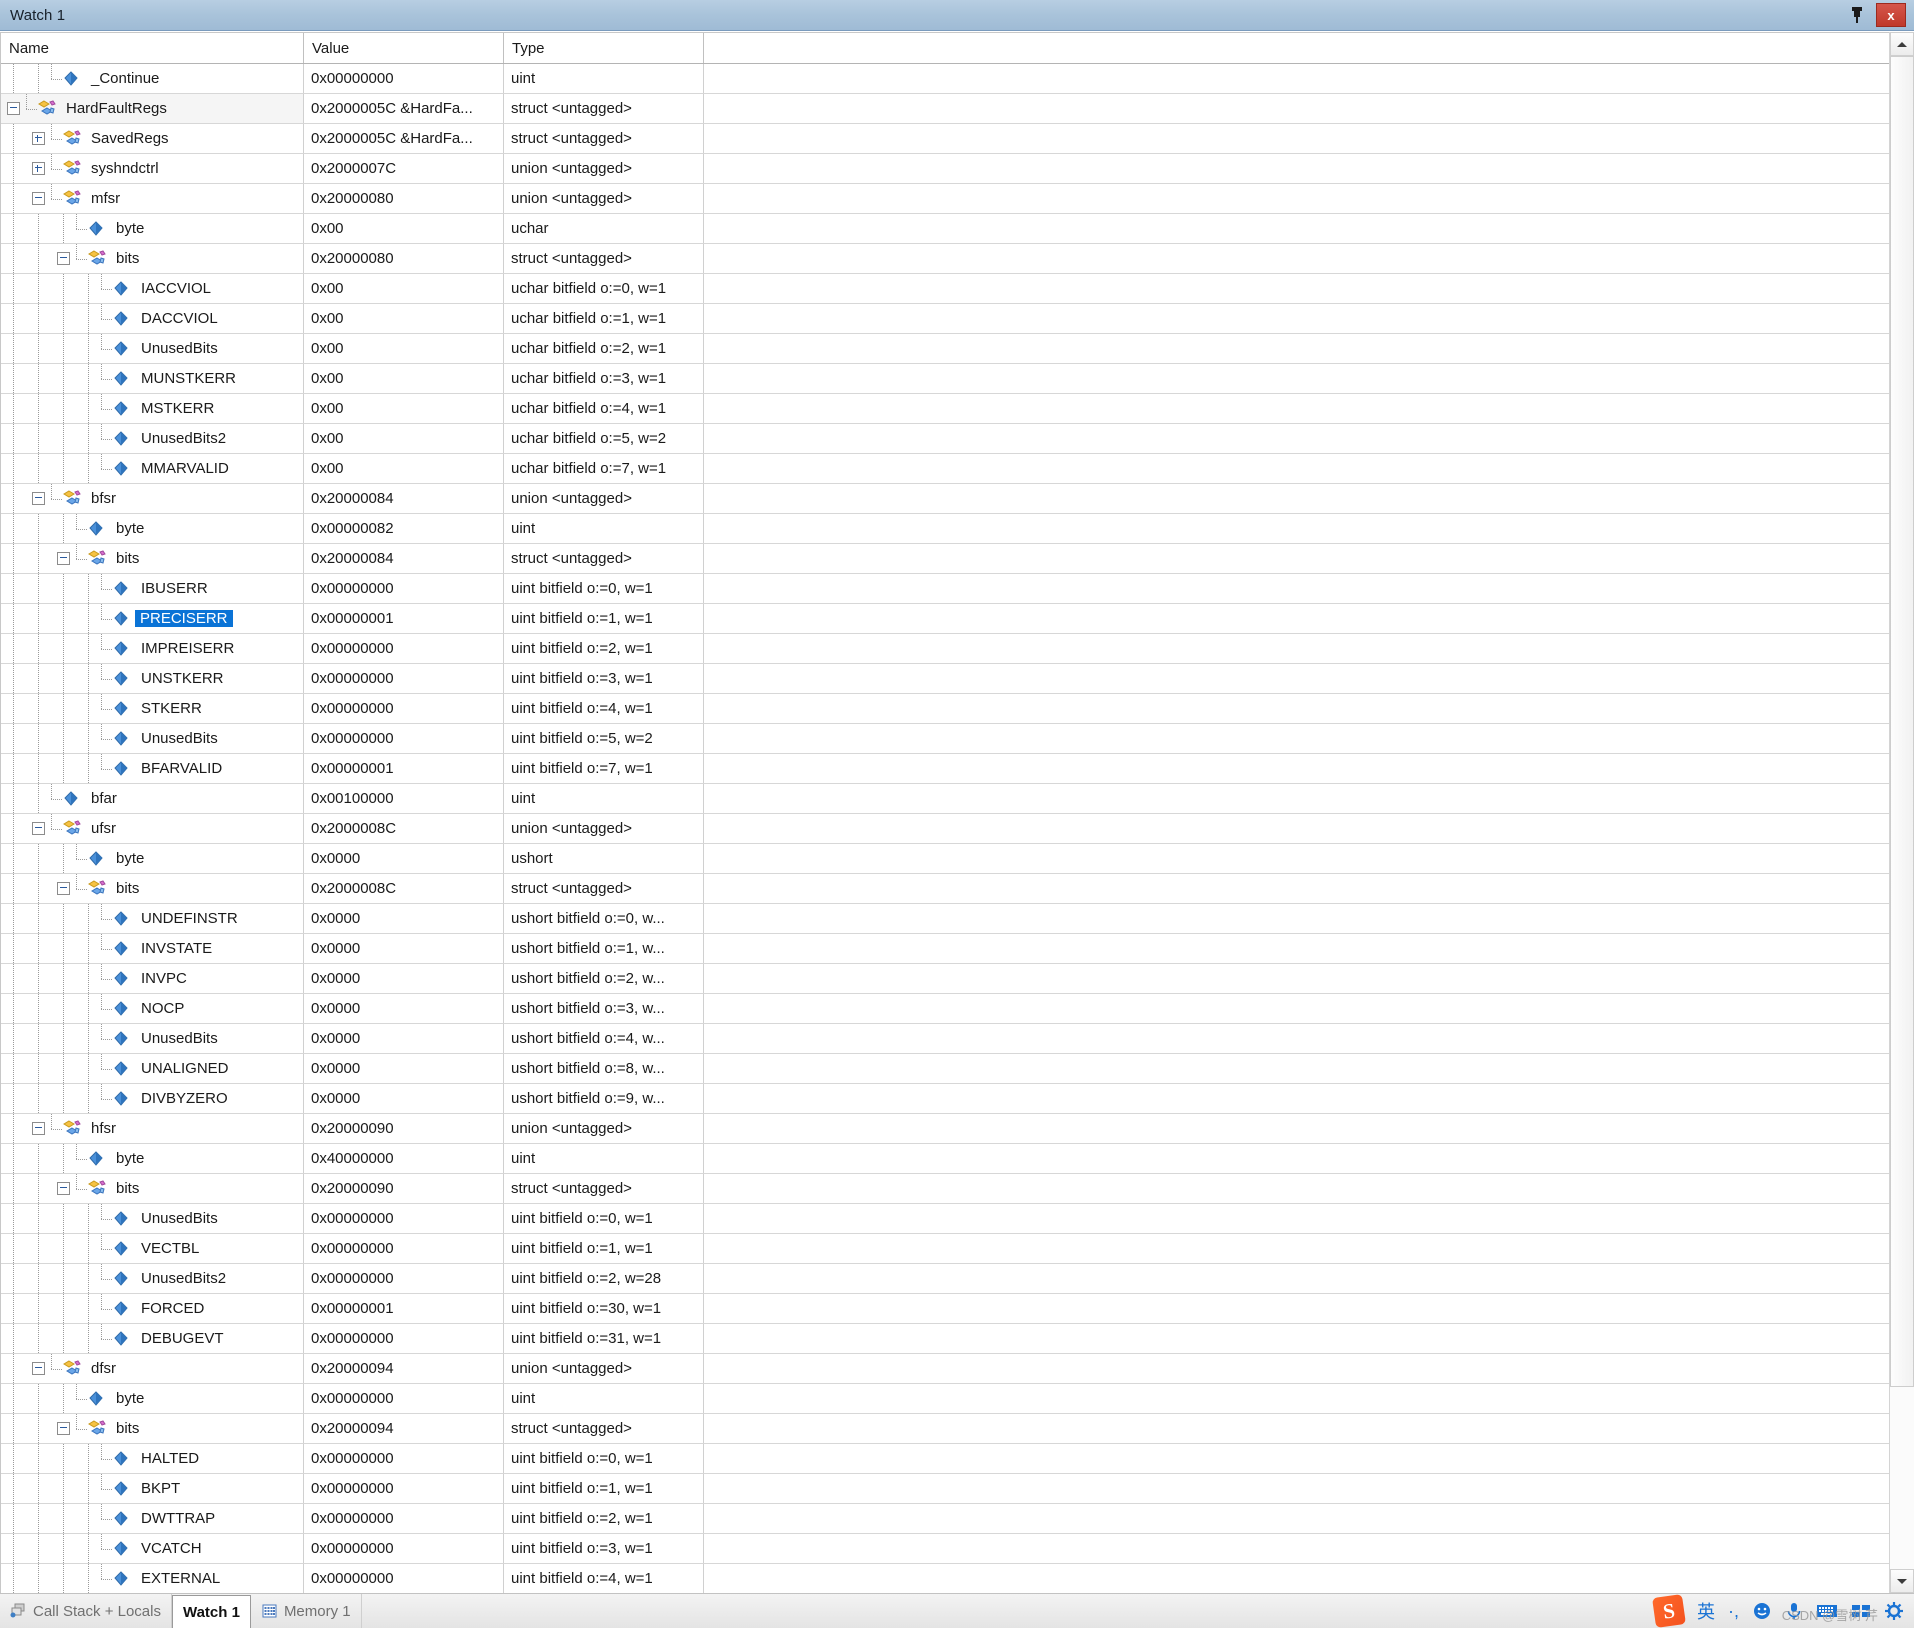  I want to click on table-row: dfsr 0x20000094 union <untagged>, so click(945, 1369).